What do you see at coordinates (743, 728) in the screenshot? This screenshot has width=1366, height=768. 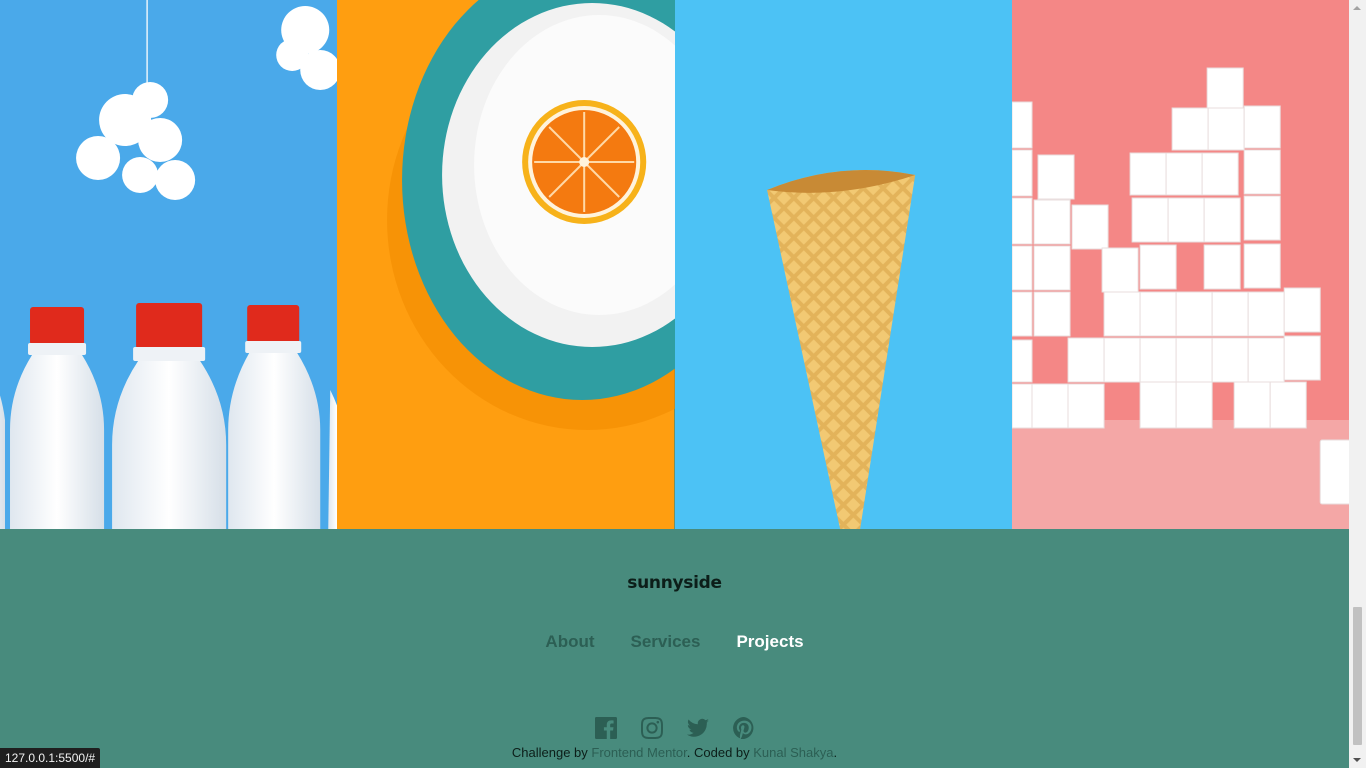 I see `pinterest-icon` at bounding box center [743, 728].